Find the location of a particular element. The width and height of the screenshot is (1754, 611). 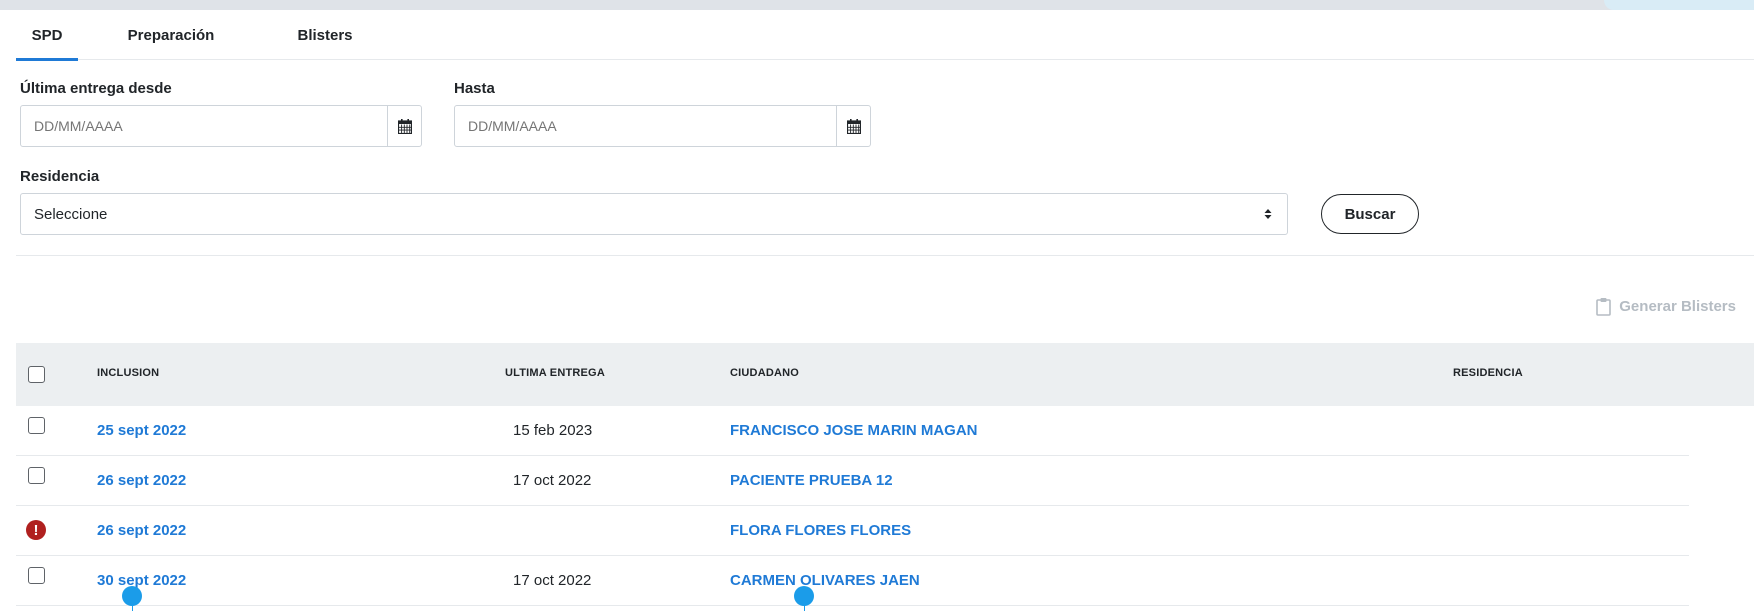

desde-date-input is located at coordinates (204, 126).